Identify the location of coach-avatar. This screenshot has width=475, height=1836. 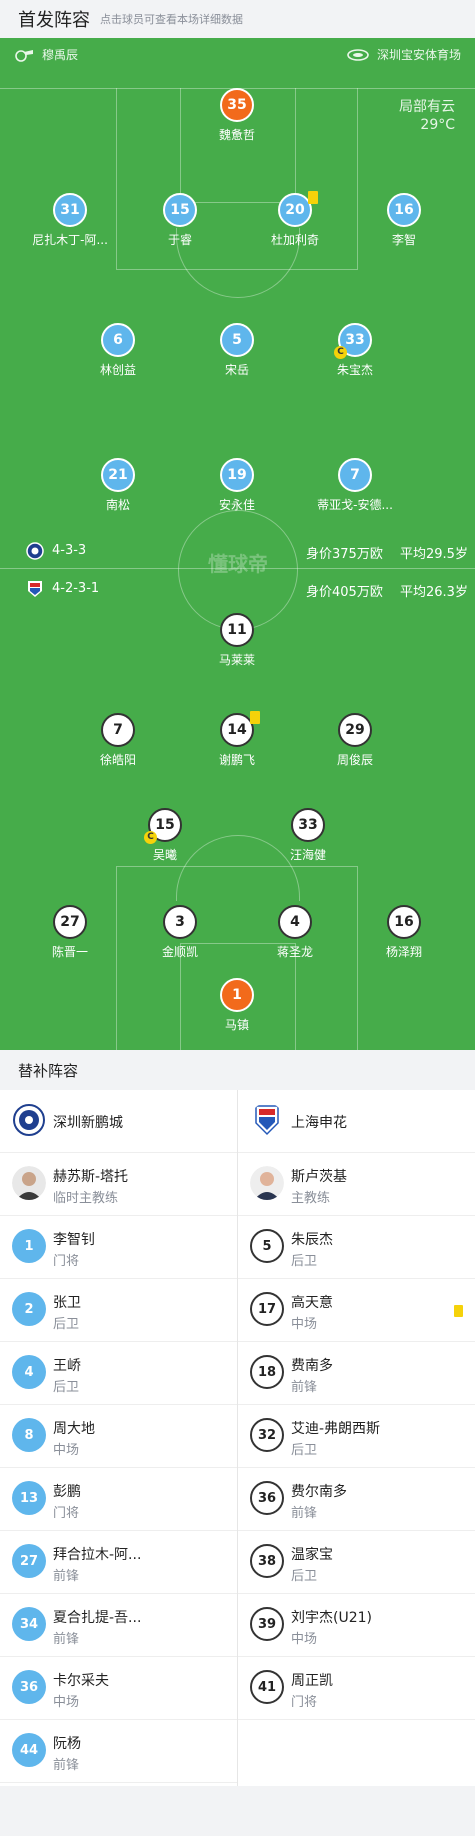
(267, 1183).